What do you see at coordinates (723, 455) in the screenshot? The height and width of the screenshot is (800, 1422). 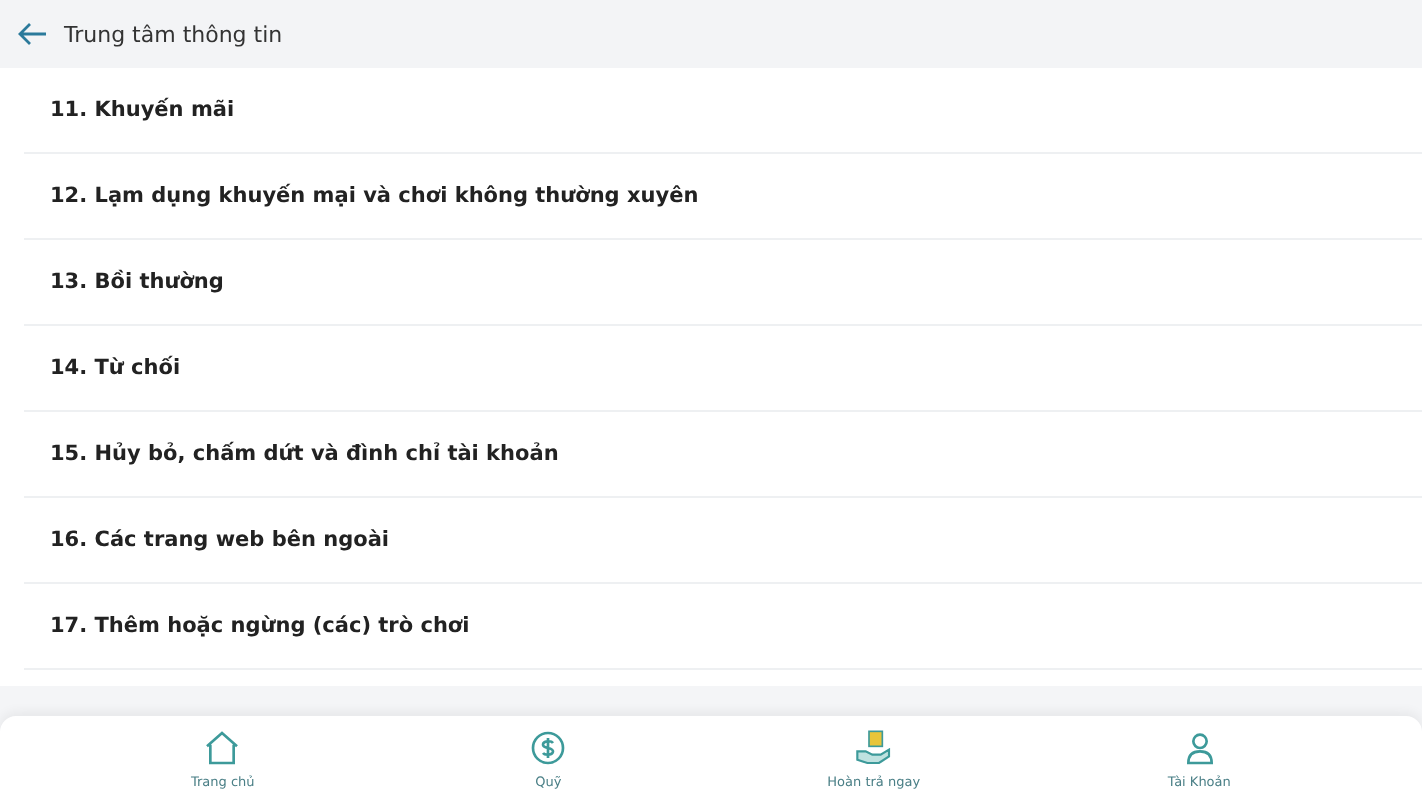 I see `list-item: 15. Hủy bỏ, chấm dứt và đình chỉ tài khoản` at bounding box center [723, 455].